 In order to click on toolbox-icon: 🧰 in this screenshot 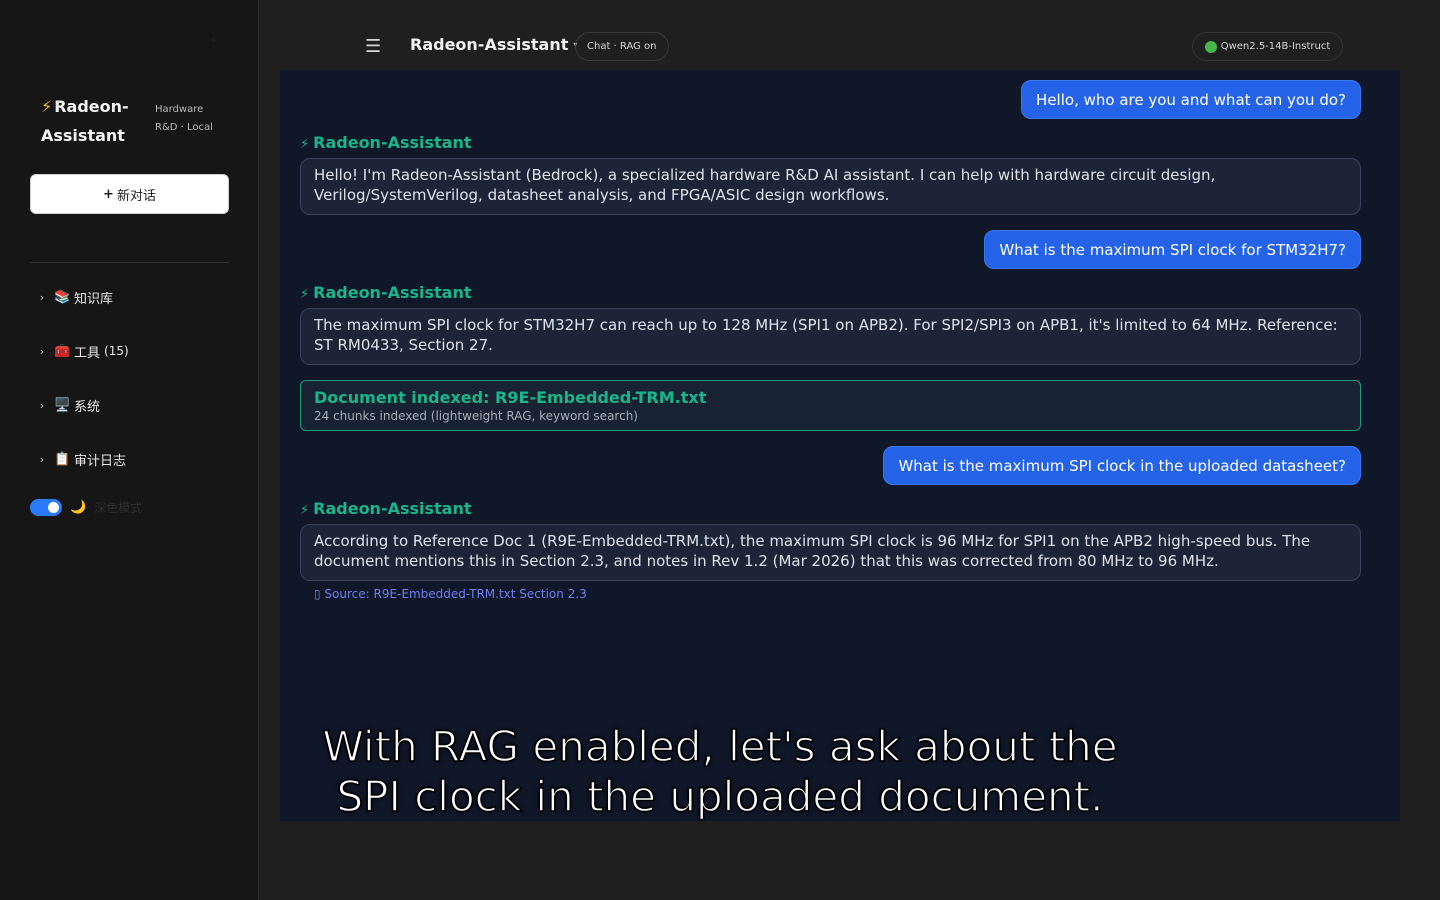, I will do `click(62, 351)`.